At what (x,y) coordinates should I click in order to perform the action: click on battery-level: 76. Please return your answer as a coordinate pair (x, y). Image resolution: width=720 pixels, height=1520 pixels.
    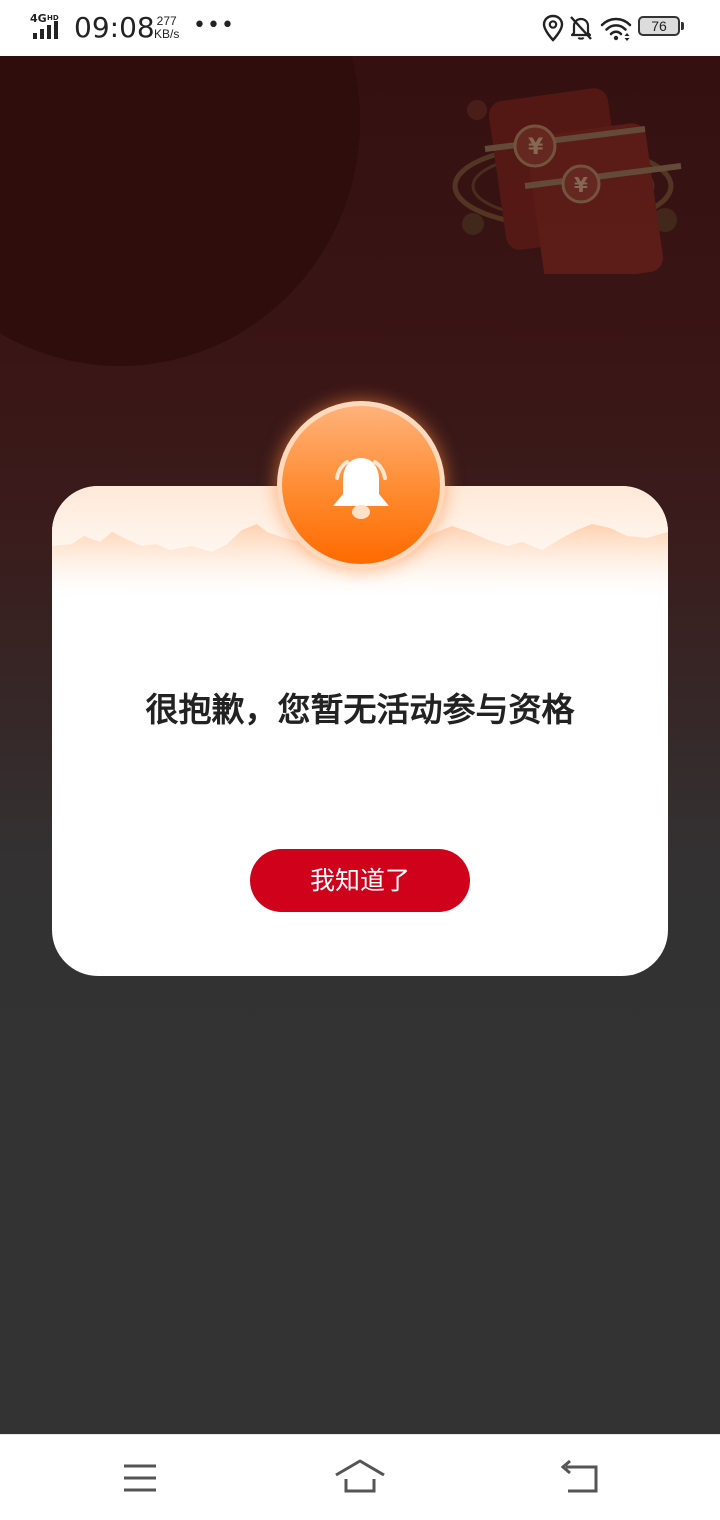
    Looking at the image, I should click on (659, 26).